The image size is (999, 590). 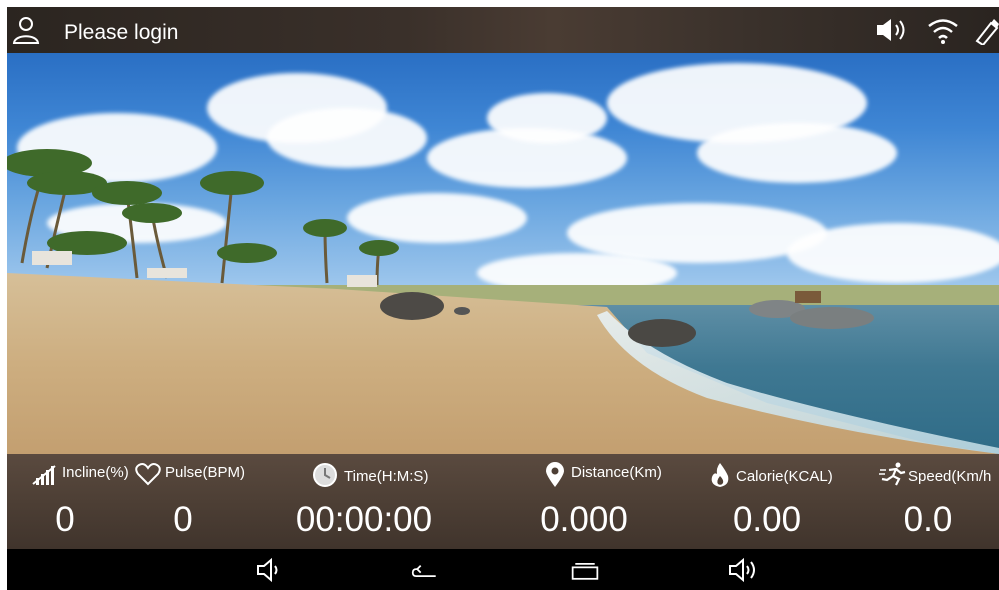 I want to click on wifi-icon, so click(x=943, y=31).